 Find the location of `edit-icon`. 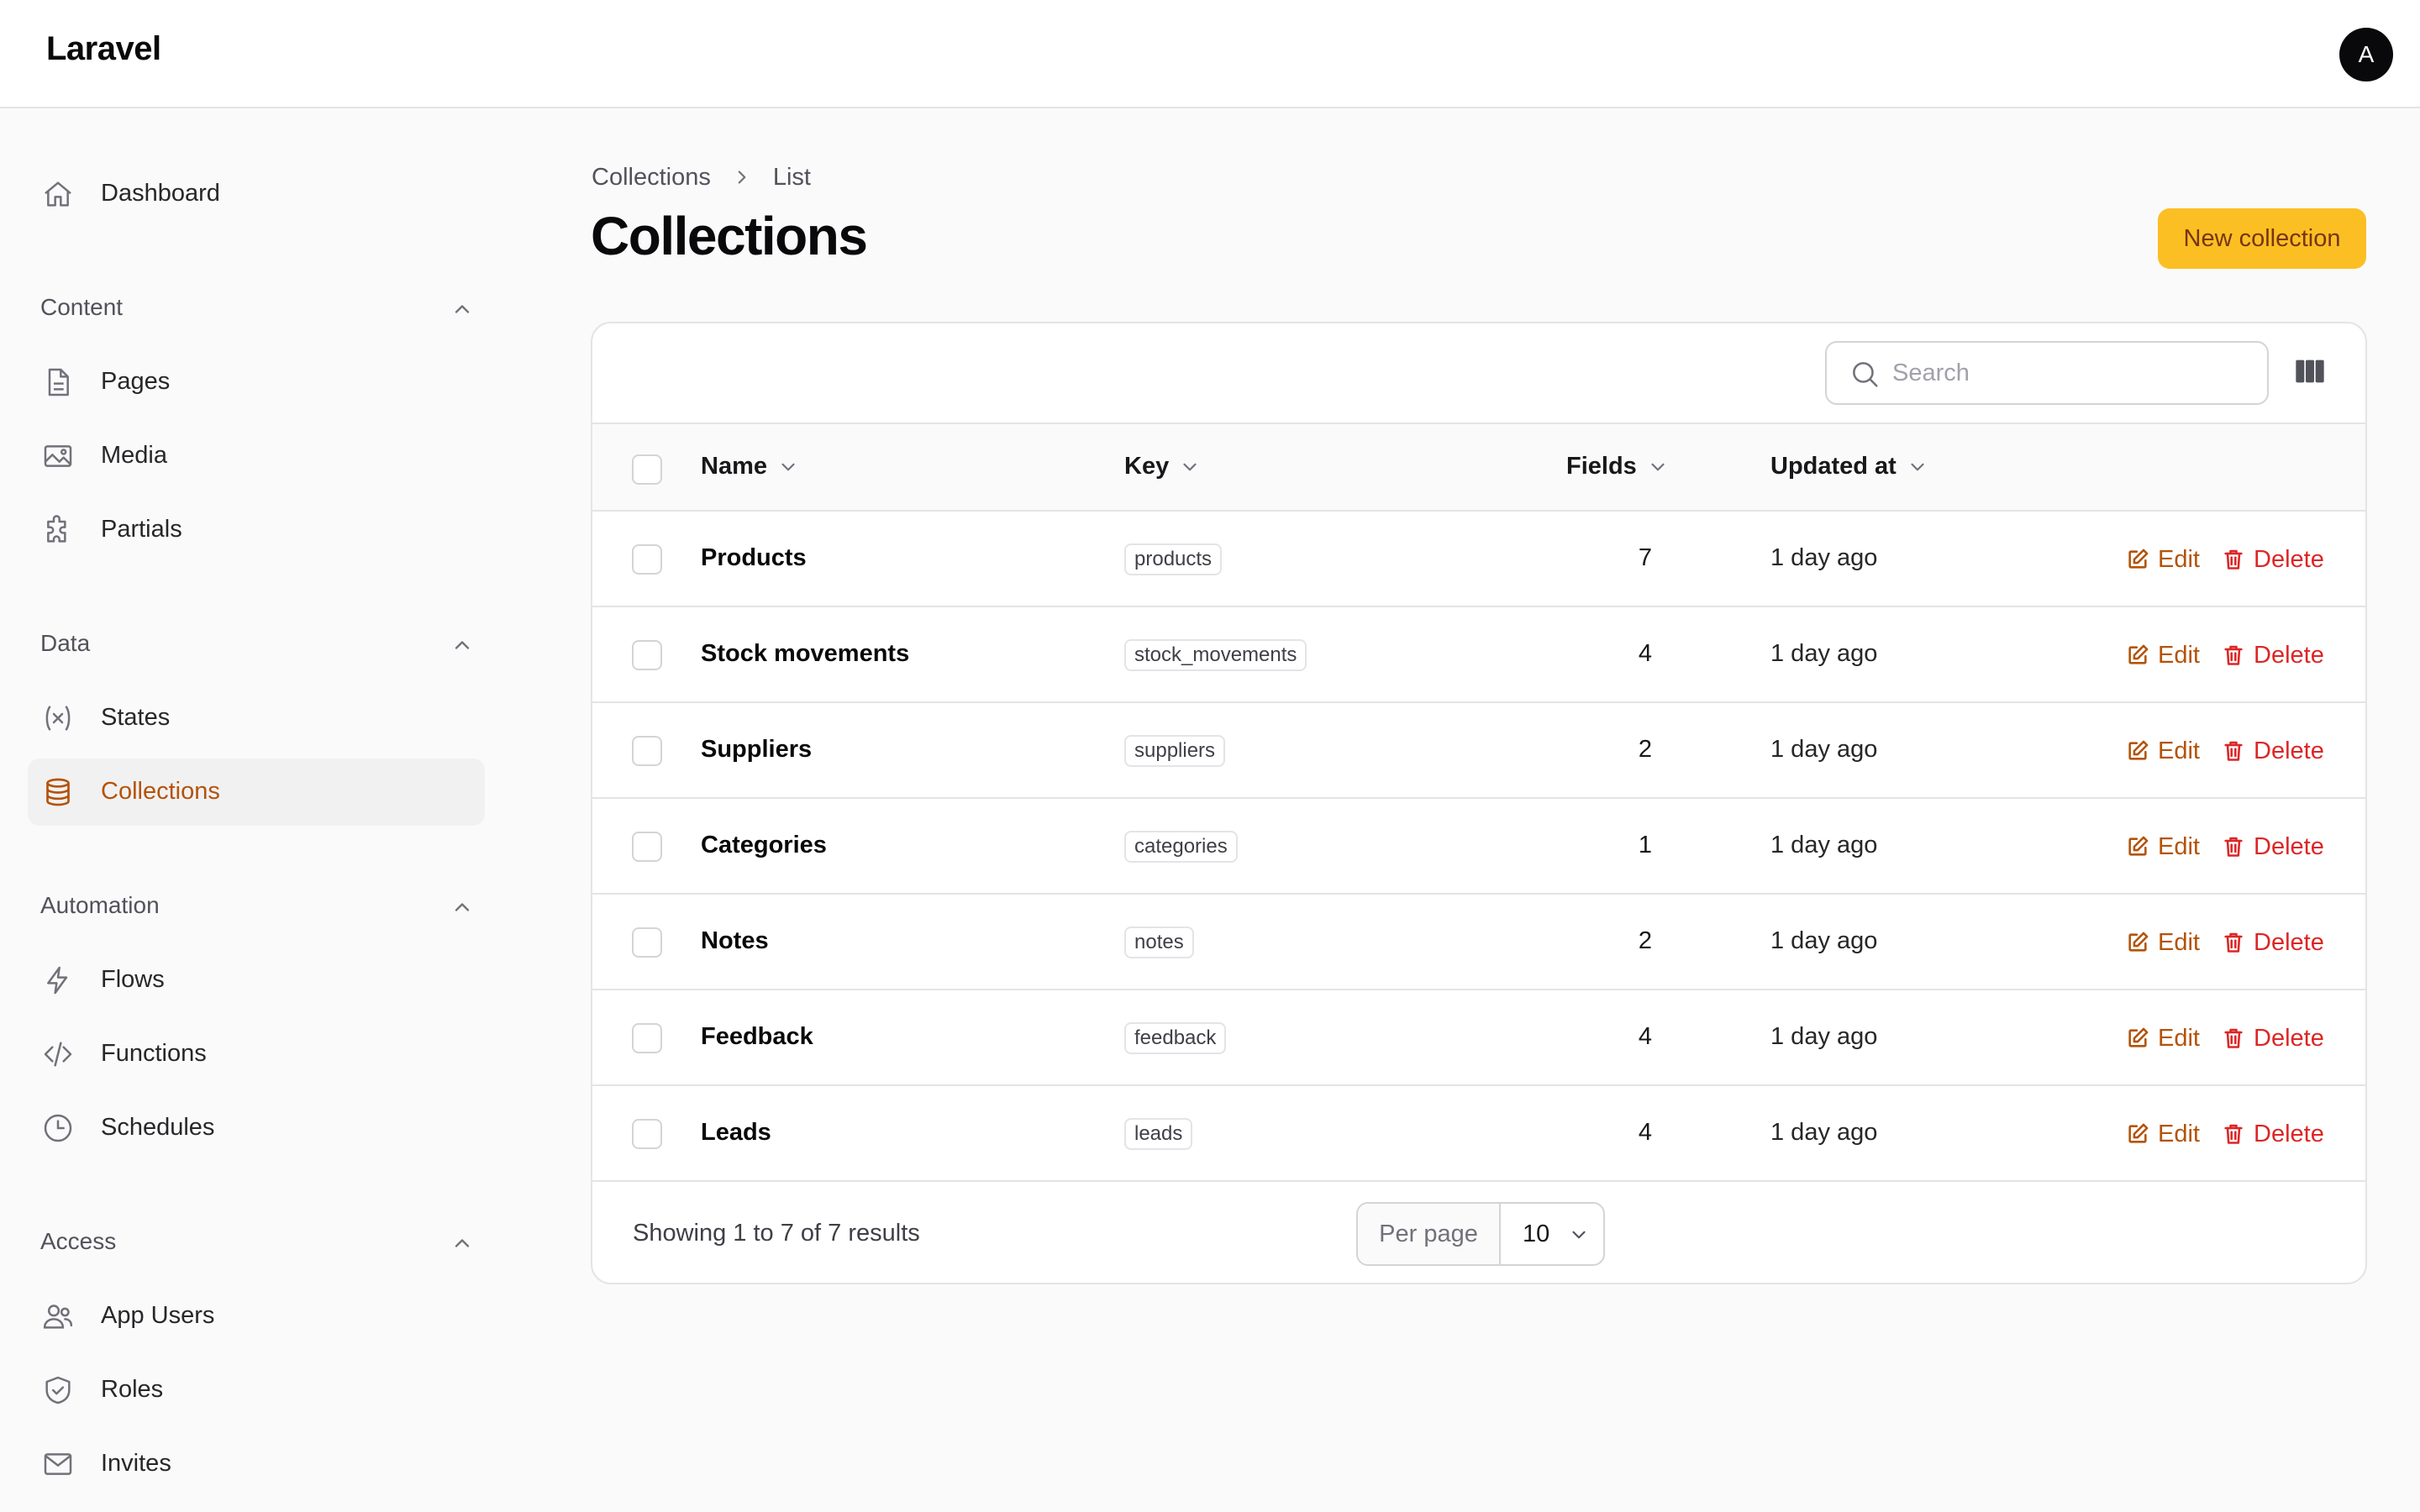

edit-icon is located at coordinates (2142, 1038).